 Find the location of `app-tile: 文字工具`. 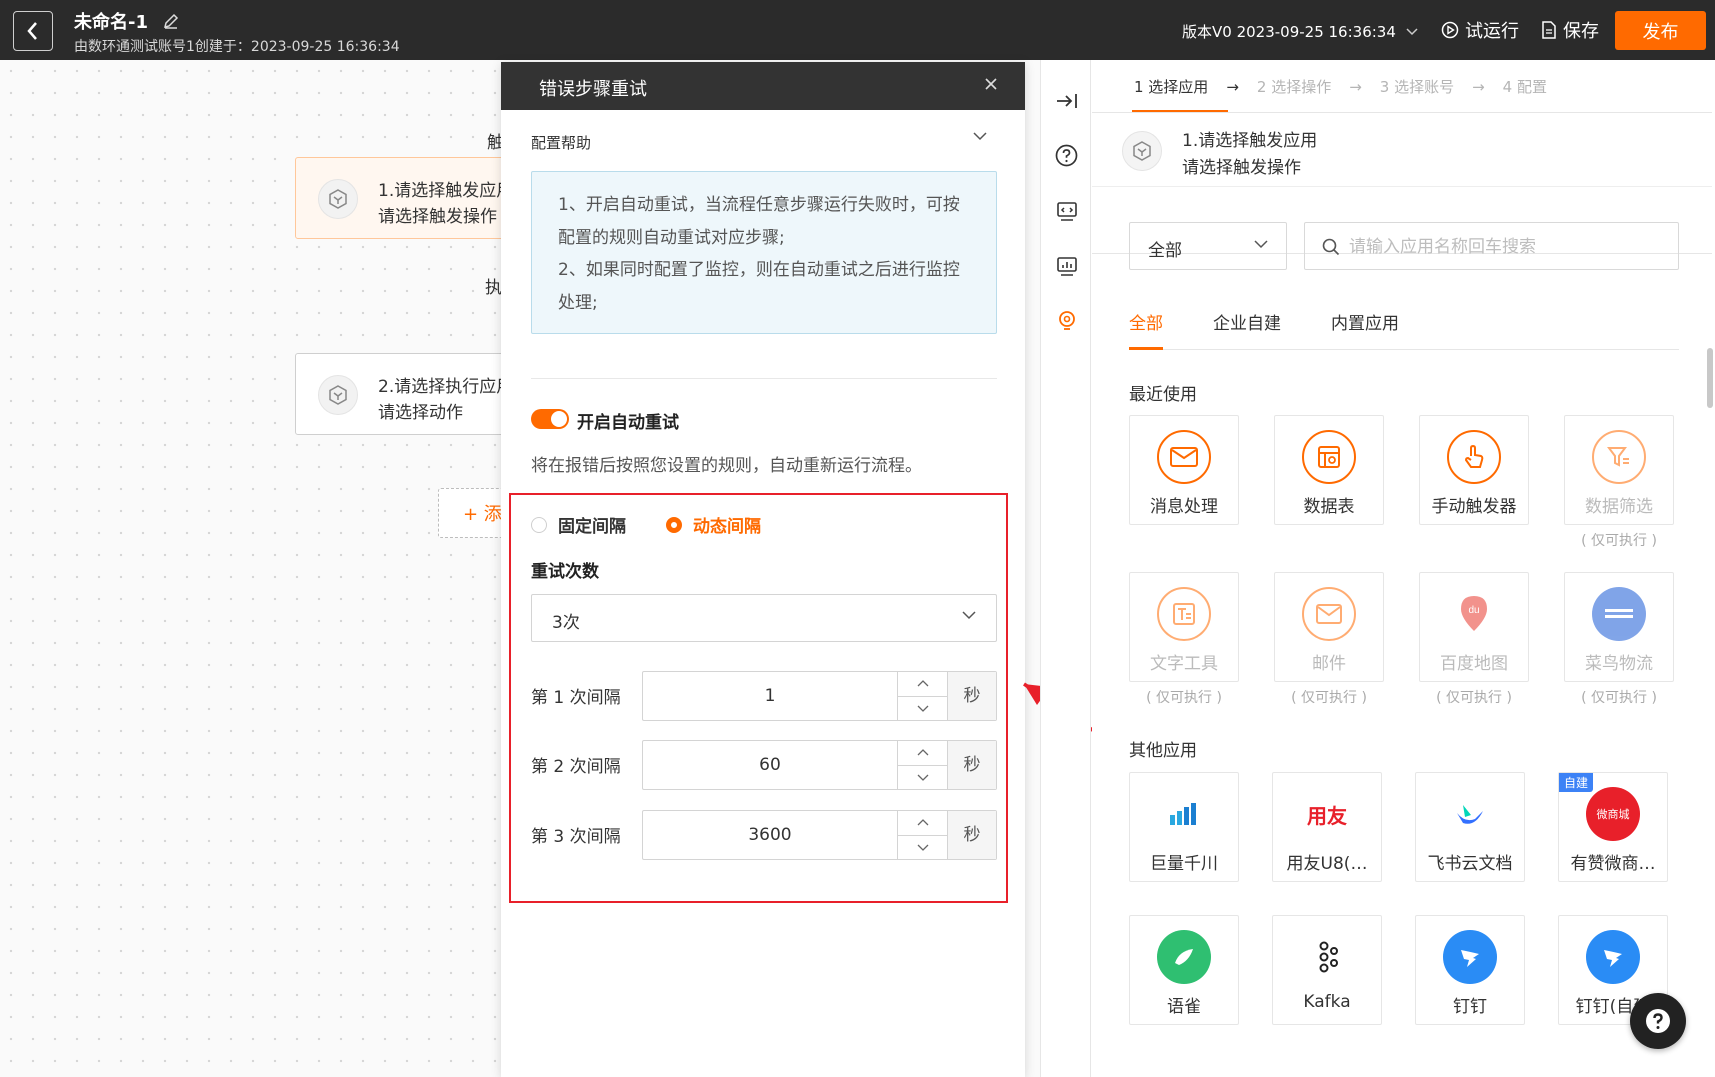

app-tile: 文字工具 is located at coordinates (1184, 627).